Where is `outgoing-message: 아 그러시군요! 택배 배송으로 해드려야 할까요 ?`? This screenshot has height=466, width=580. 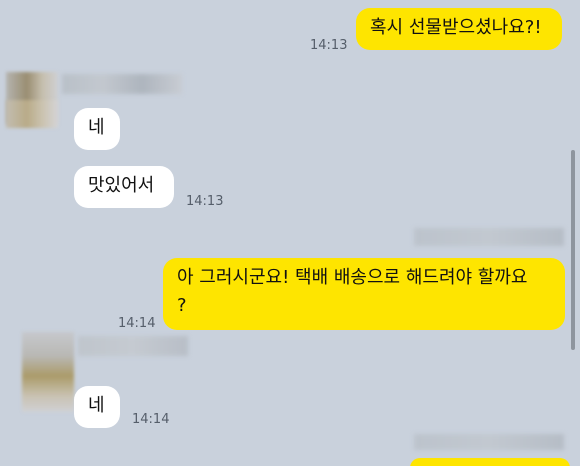
outgoing-message: 아 그러시군요! 택배 배송으로 해드려야 할까요 ? is located at coordinates (364, 294).